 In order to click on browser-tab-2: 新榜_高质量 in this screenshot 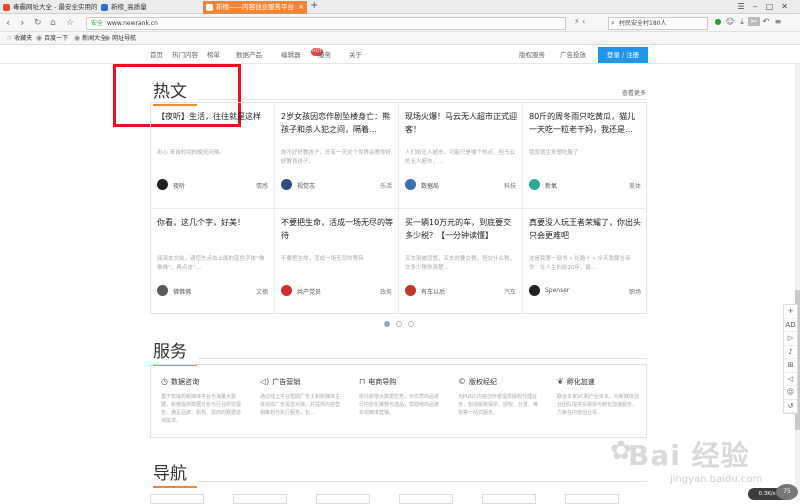, I will do `click(148, 7)`.